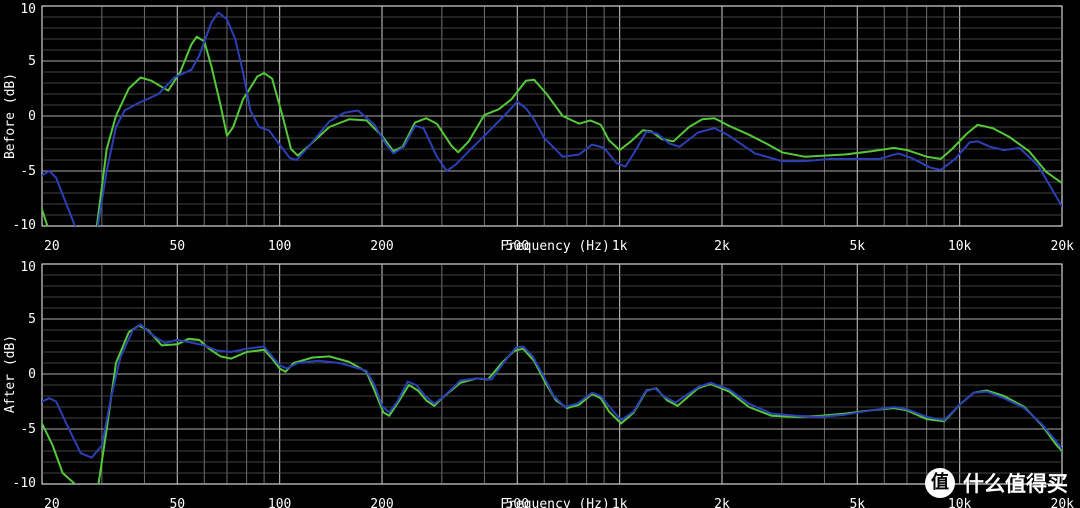  Describe the element at coordinates (10, 116) in the screenshot. I see `y-axis-label: Before (dB)` at that location.